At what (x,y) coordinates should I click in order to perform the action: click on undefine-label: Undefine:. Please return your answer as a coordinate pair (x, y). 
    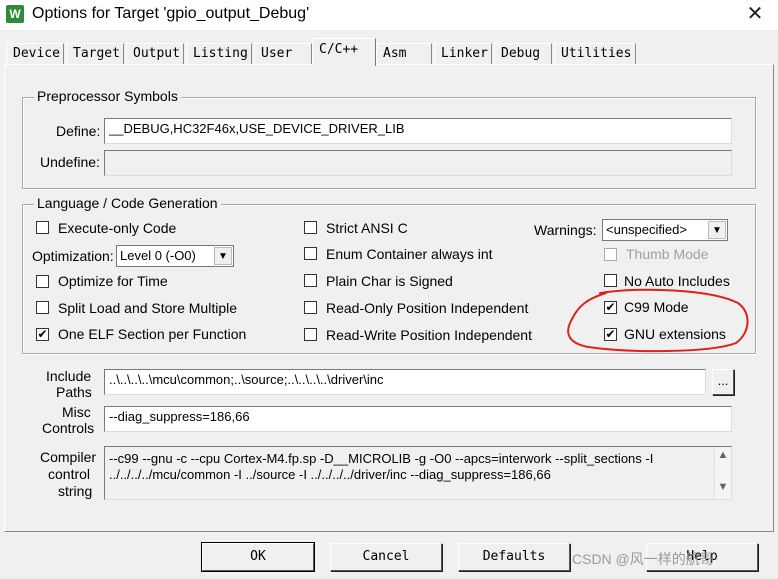
    Looking at the image, I should click on (70, 162).